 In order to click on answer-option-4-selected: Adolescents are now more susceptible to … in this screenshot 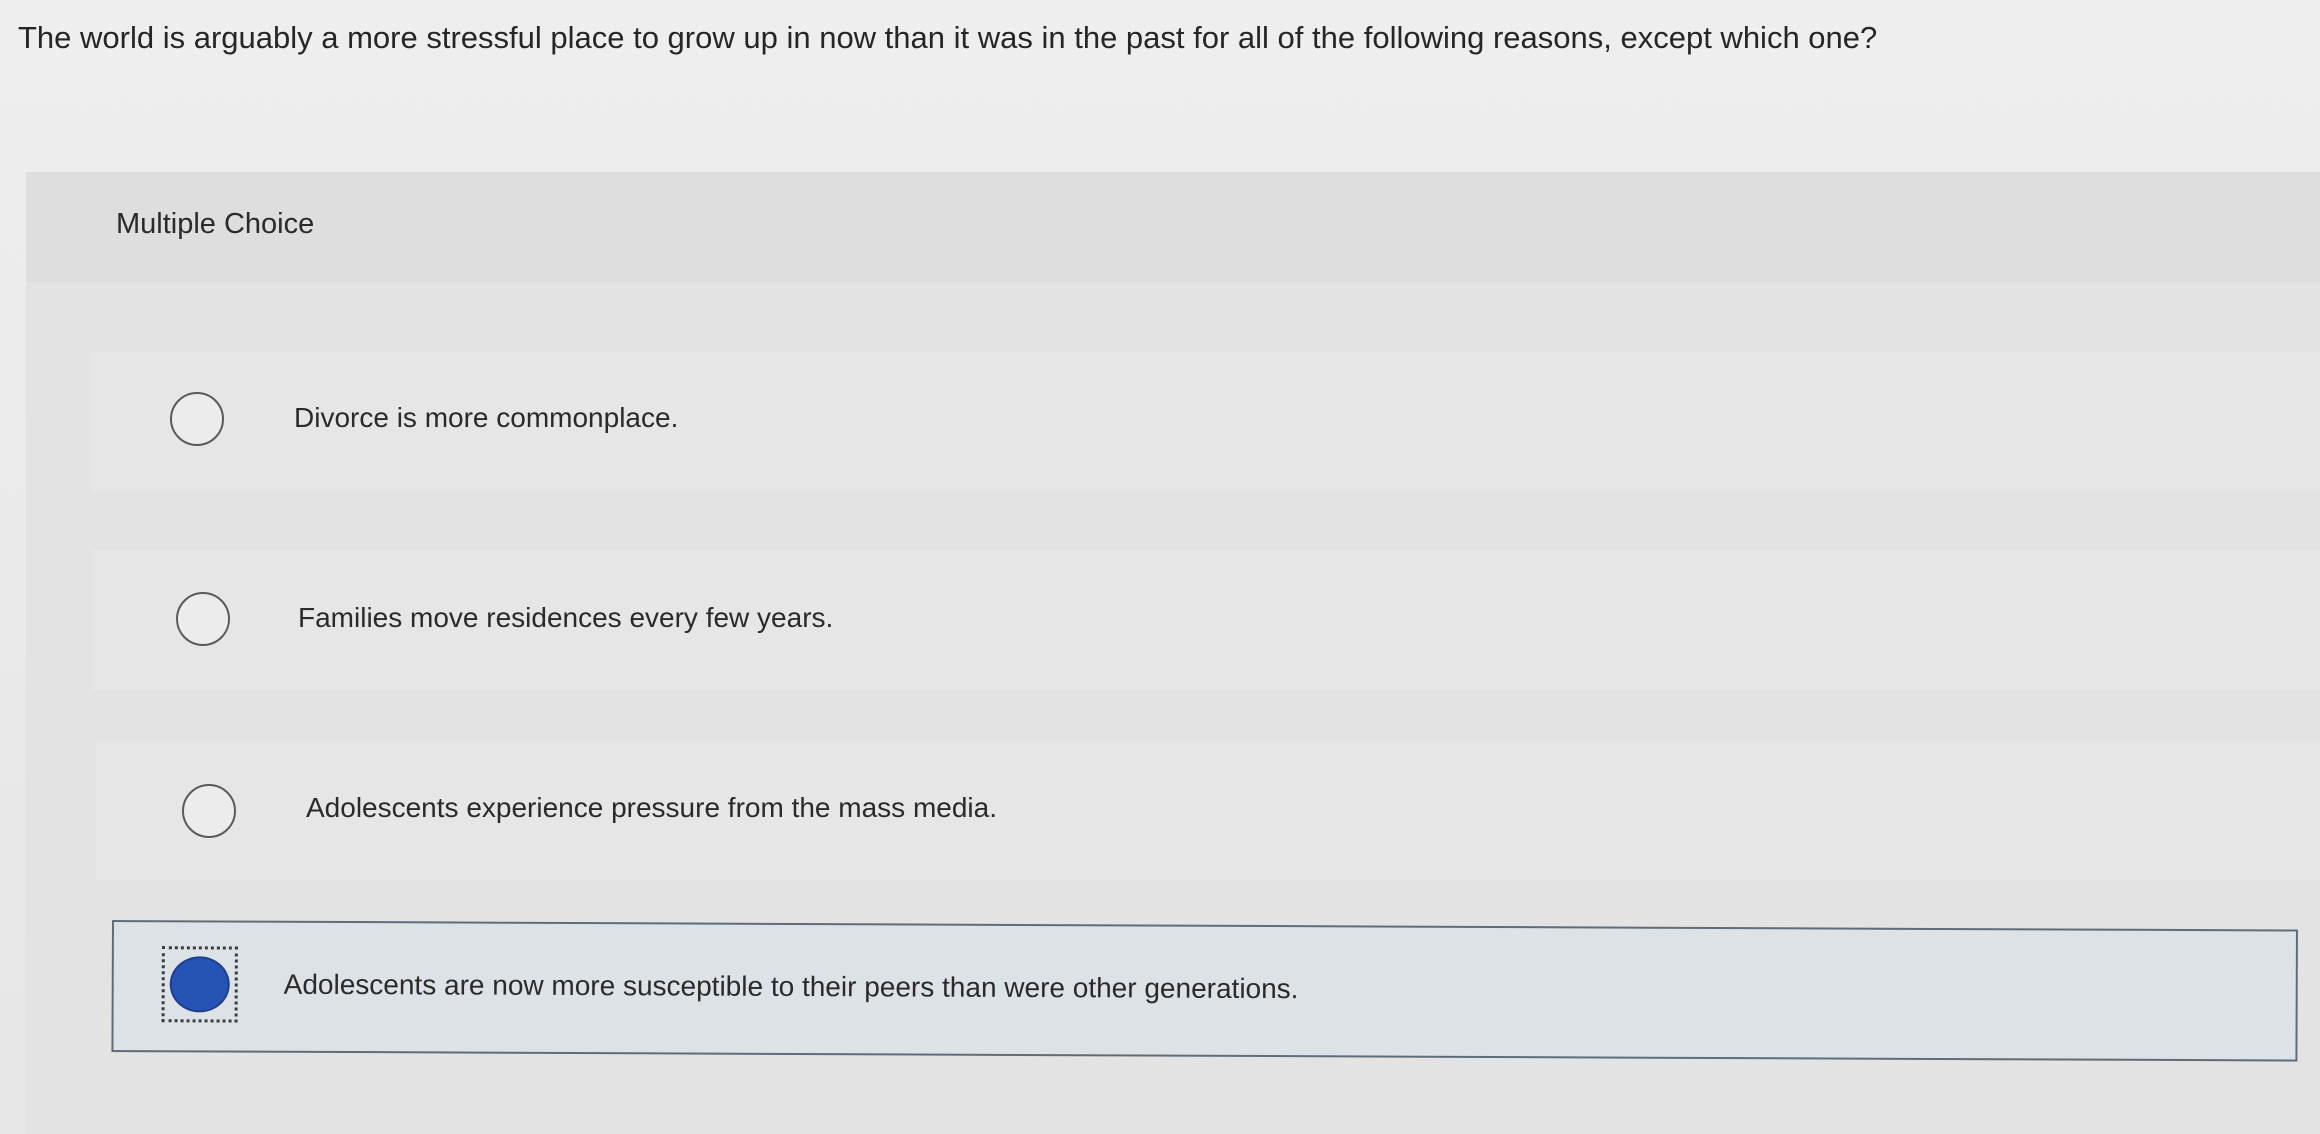, I will do `click(1204, 991)`.